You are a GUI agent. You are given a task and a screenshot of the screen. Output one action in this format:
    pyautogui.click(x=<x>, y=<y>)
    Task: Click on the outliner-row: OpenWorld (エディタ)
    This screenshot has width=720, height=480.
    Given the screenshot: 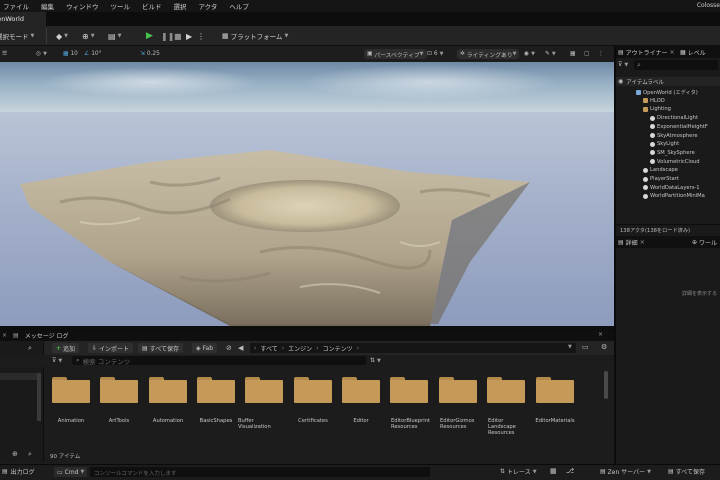 What is the action you would take?
    pyautogui.click(x=667, y=92)
    